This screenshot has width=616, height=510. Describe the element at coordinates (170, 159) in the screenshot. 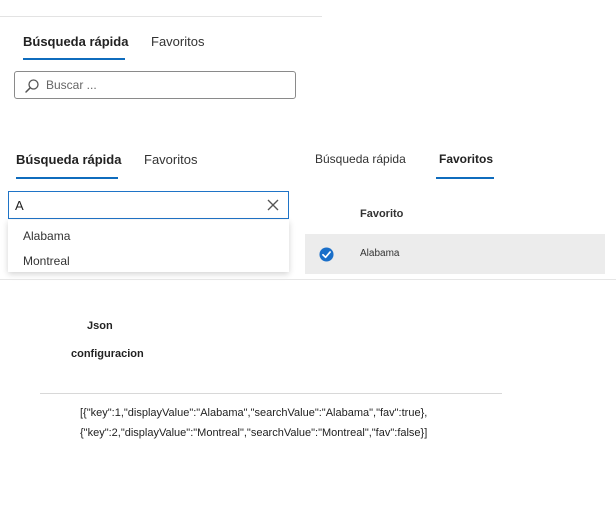

I see `panel2-tab-favoritos: Favoritos` at that location.